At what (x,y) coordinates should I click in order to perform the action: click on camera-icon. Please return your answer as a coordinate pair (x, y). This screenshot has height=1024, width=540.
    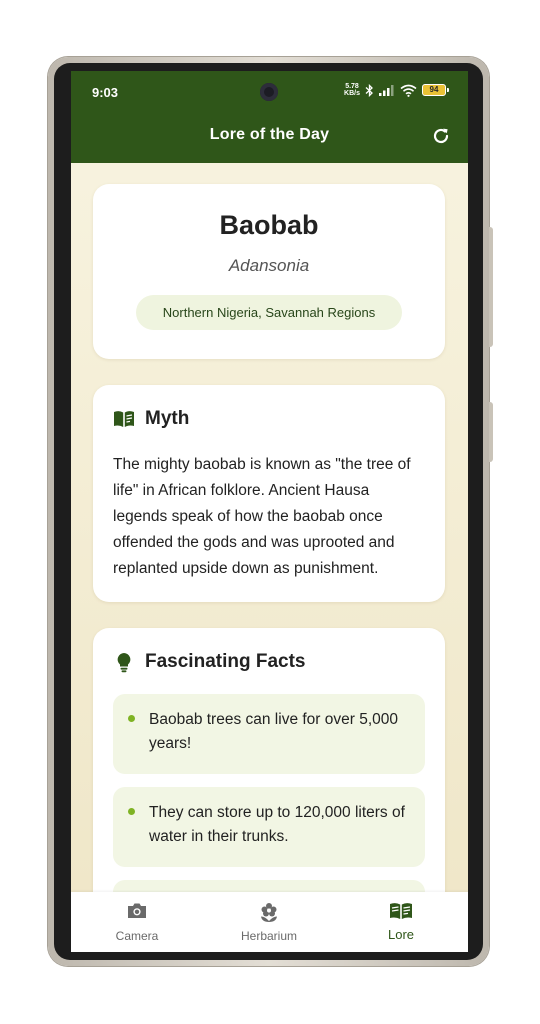
    Looking at the image, I should click on (137, 910).